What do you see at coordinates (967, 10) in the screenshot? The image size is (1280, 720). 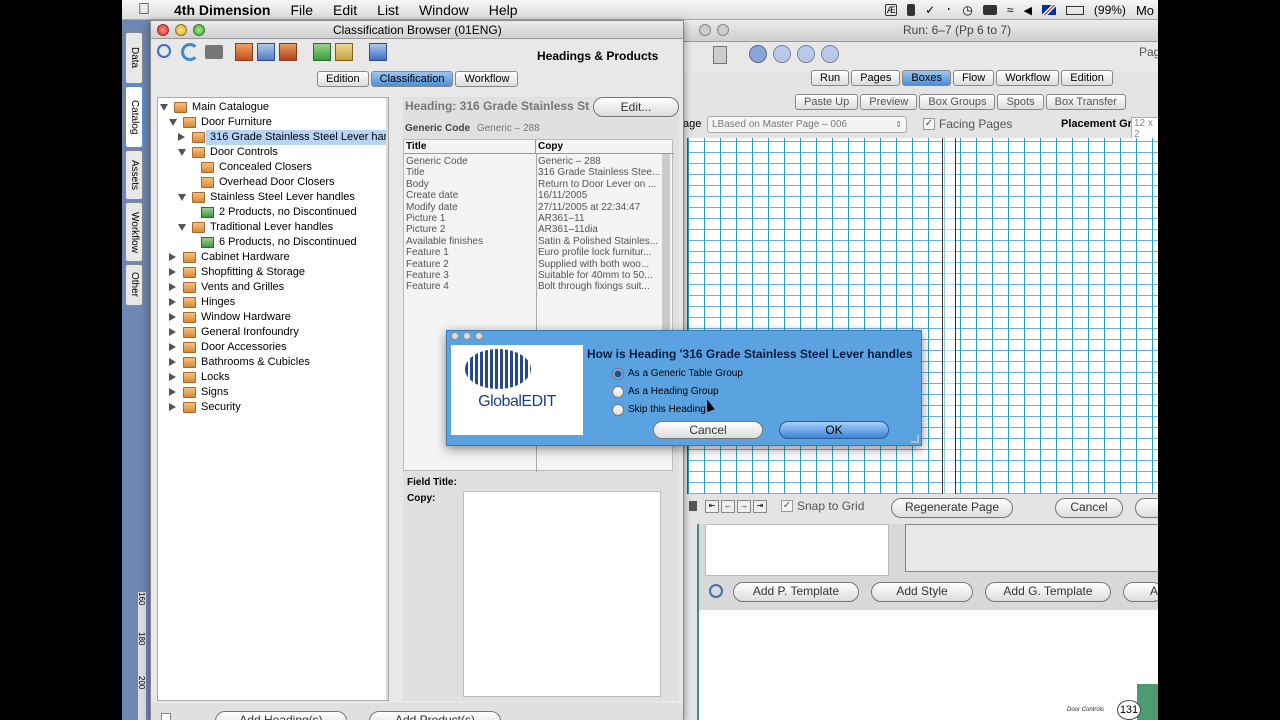 I see `clock-icon: ◷` at bounding box center [967, 10].